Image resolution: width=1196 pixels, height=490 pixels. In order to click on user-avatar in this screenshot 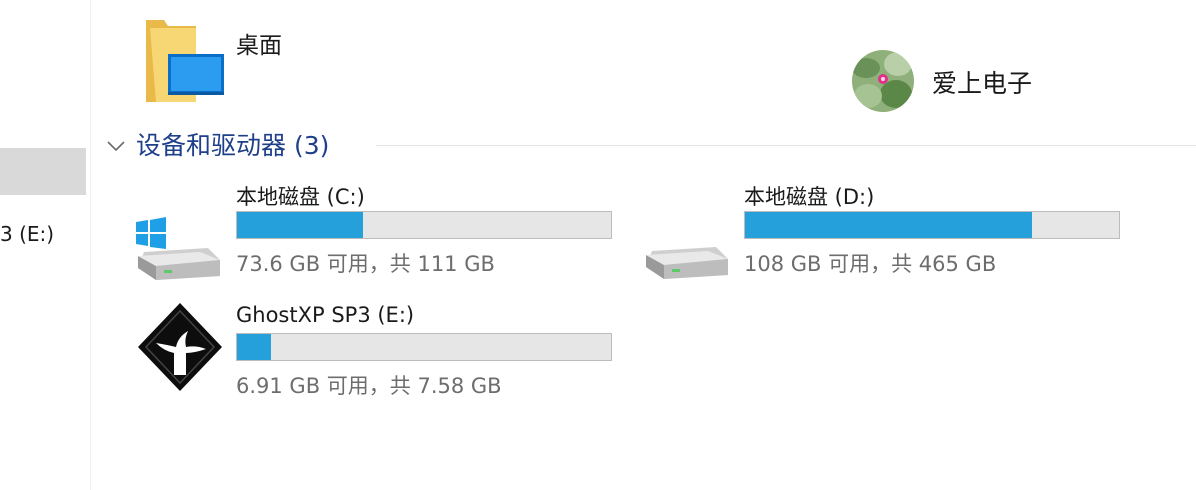, I will do `click(883, 81)`.